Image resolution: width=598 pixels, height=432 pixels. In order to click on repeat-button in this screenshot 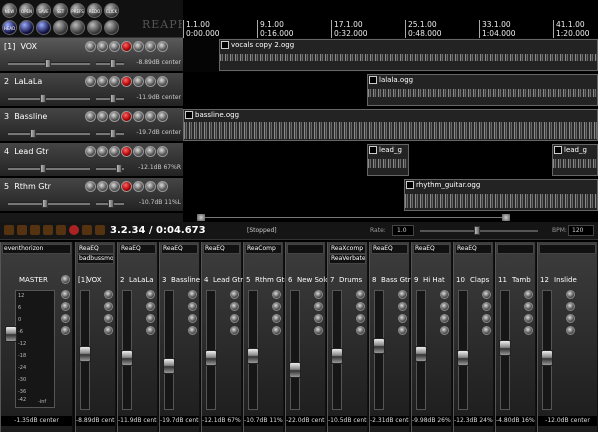, I will do `click(87, 230)`.